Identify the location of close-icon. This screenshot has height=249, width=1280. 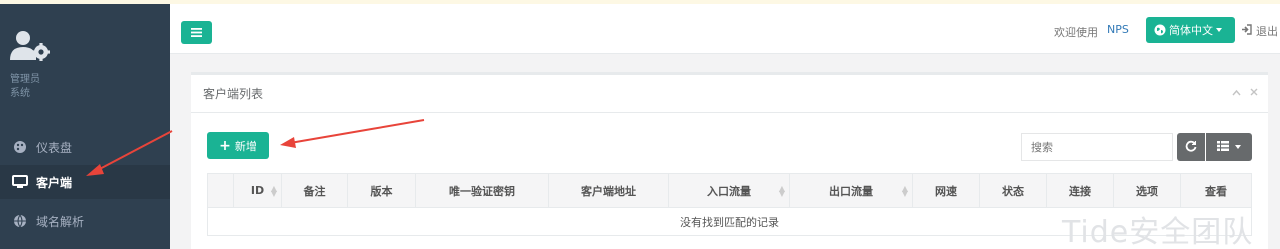
(1254, 92).